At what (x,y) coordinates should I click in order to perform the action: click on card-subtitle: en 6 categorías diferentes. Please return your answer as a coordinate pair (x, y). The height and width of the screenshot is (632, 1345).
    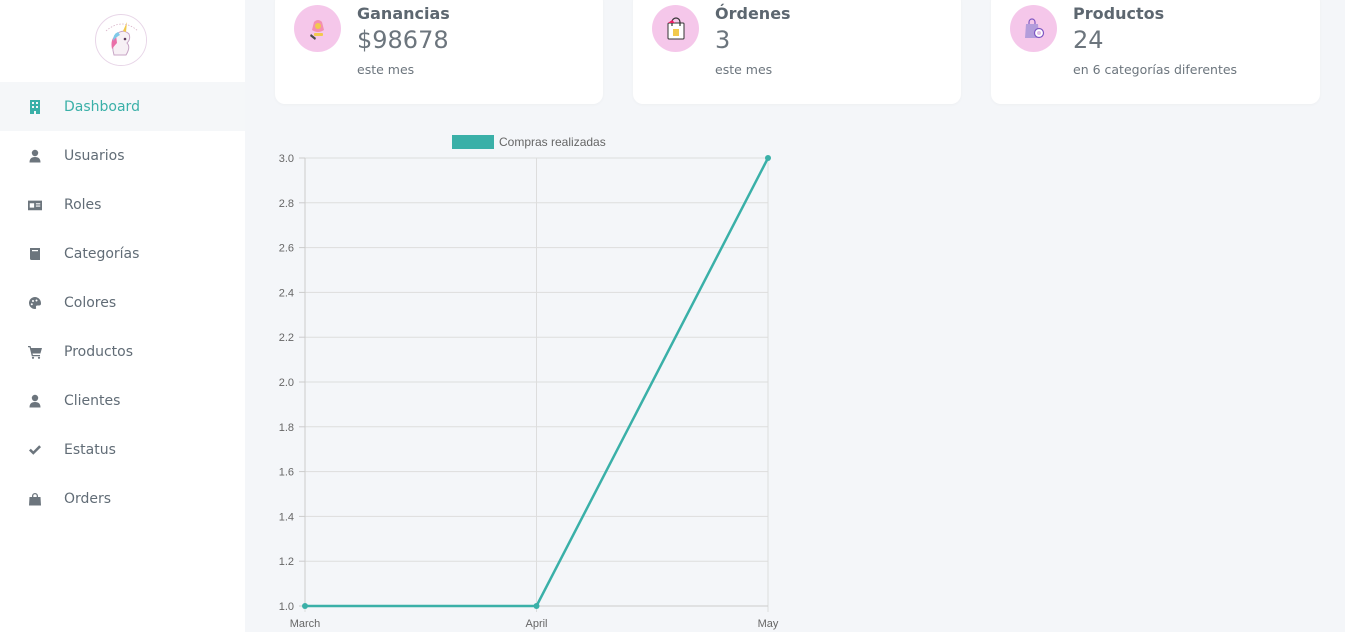
    Looking at the image, I should click on (1155, 69).